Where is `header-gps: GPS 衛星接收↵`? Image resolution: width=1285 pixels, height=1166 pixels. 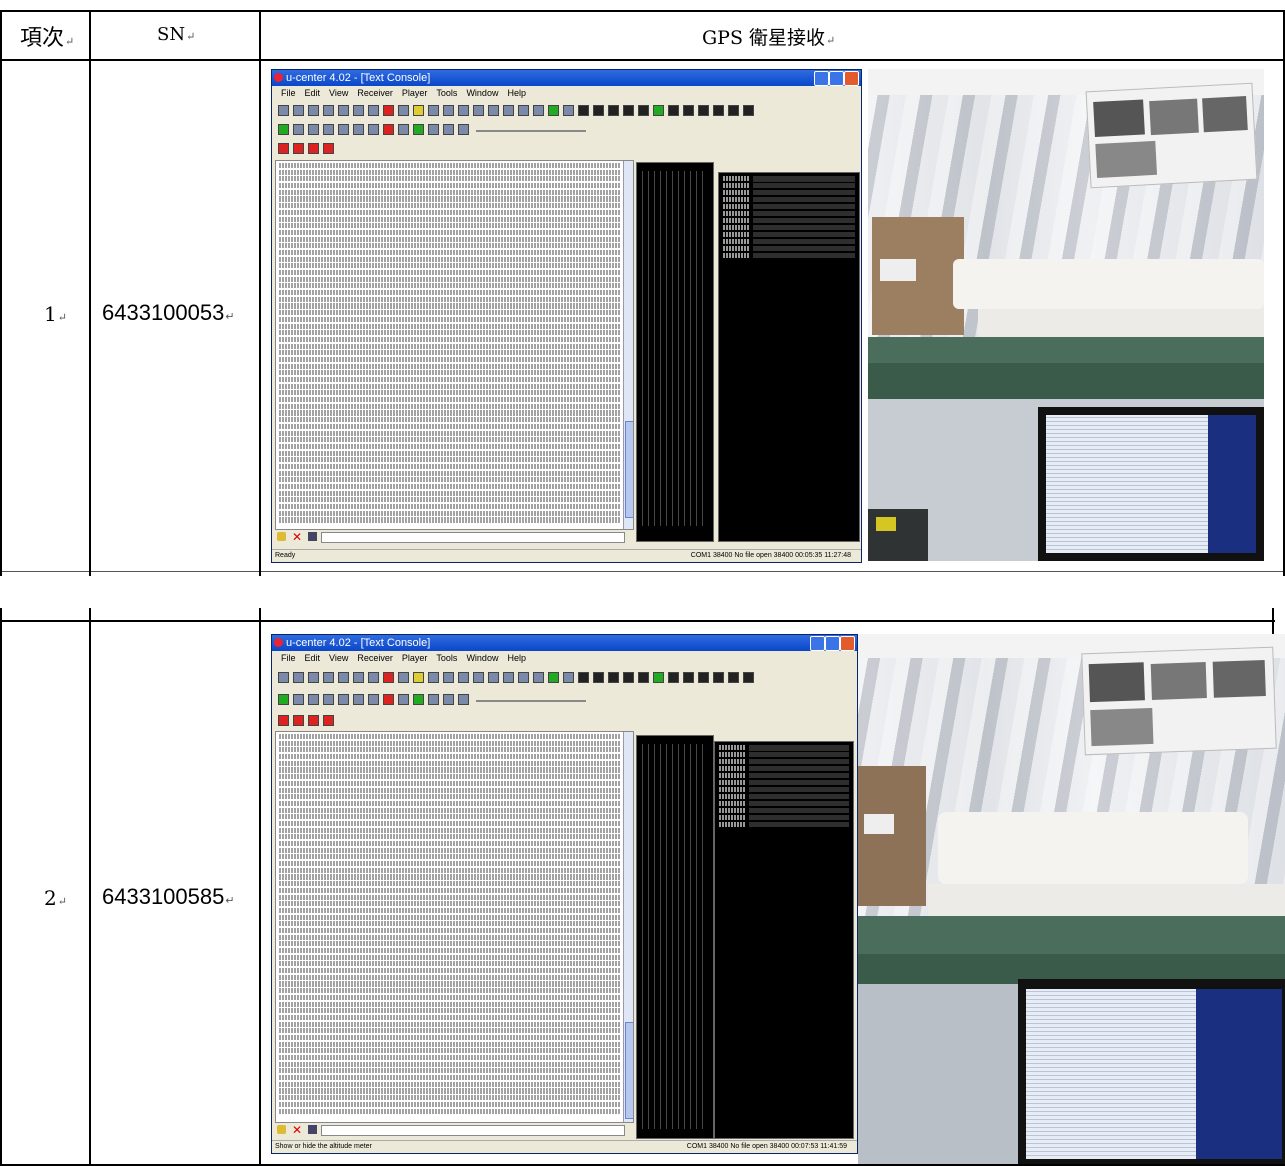 header-gps: GPS 衛星接收↵ is located at coordinates (769, 38).